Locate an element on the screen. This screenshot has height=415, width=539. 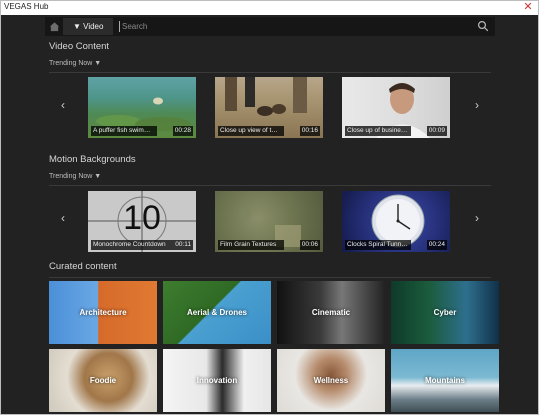
video-caption: Monochrome Countdown is located at coordinates (132, 245).